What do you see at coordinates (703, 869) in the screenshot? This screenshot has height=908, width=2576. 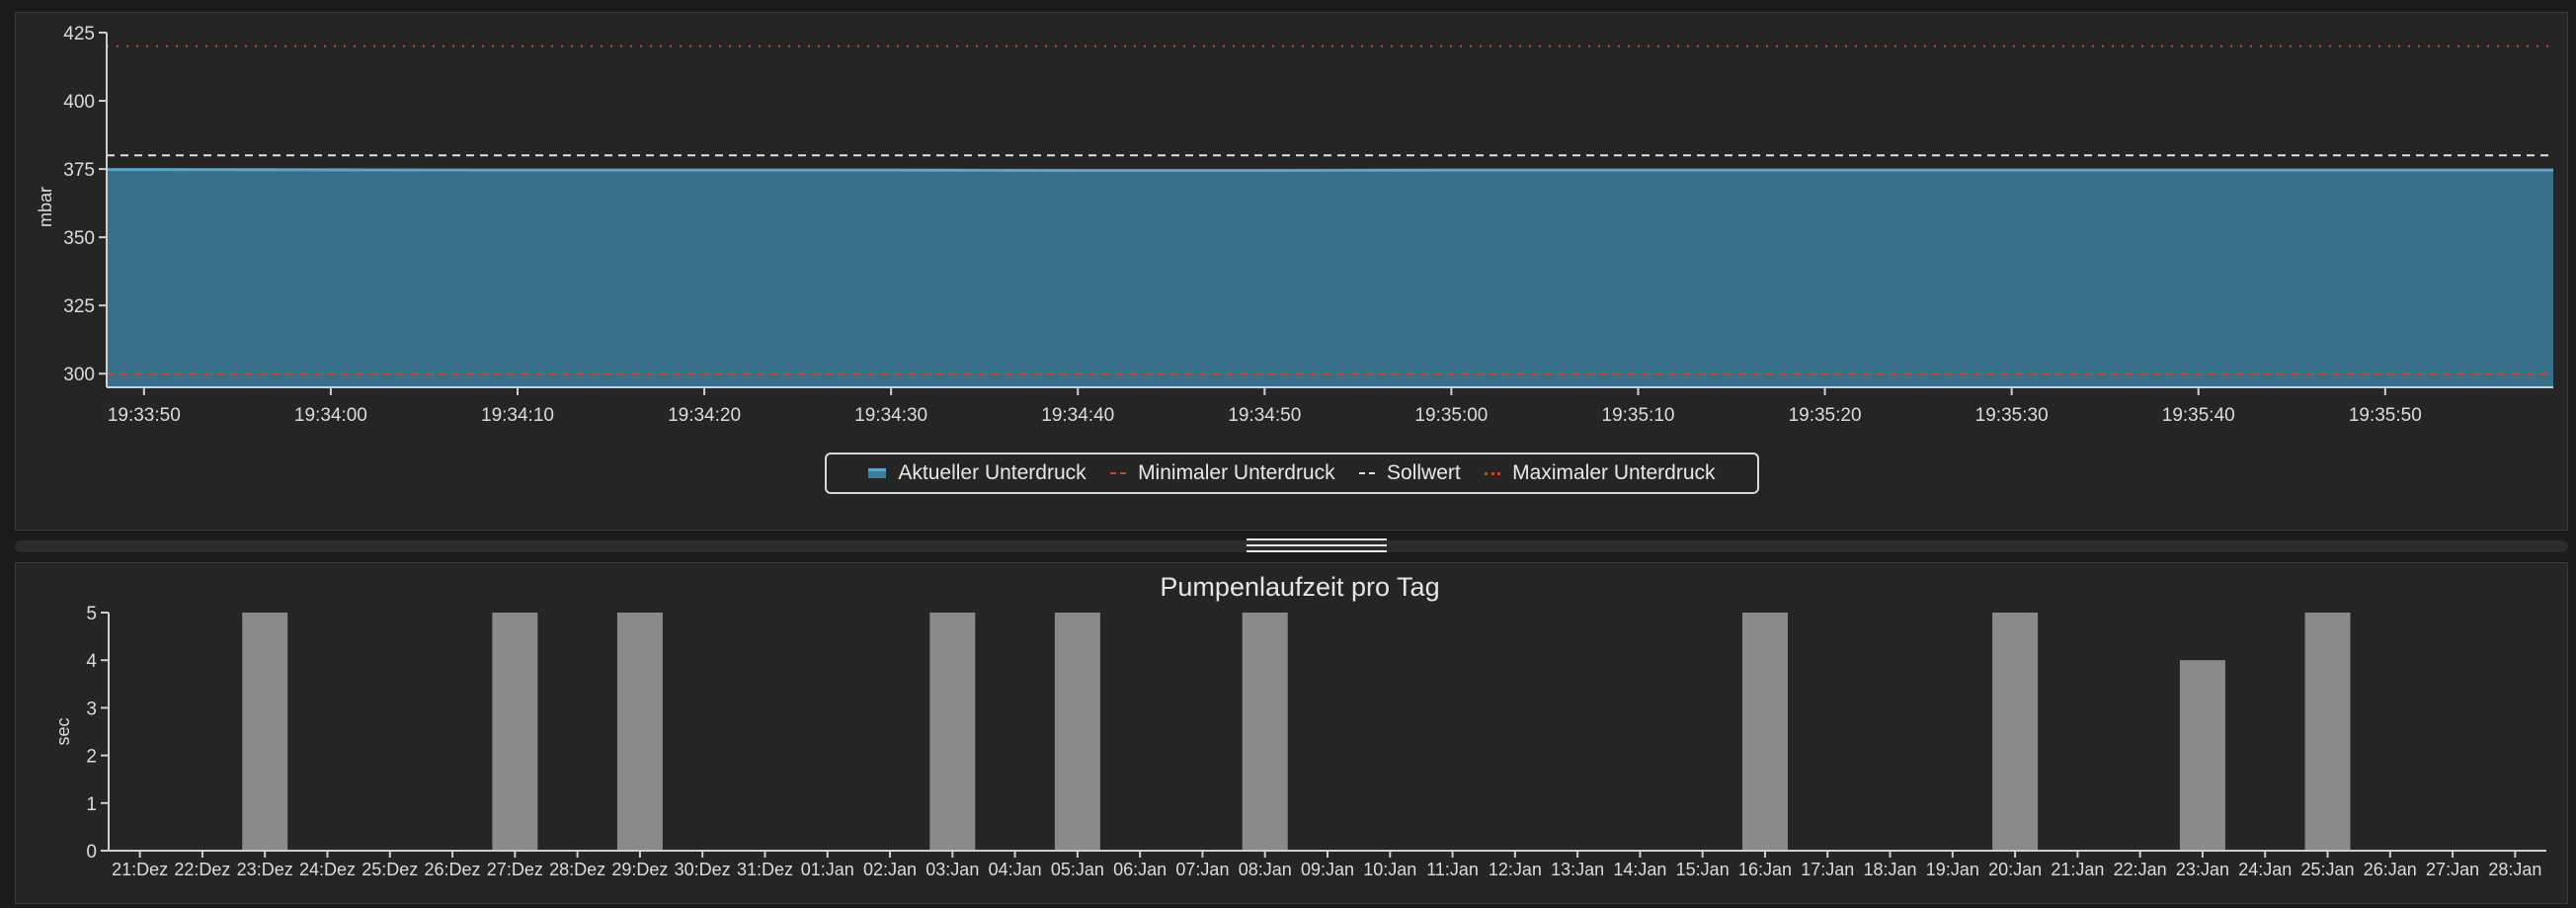 I see `x-tick-label: 30:Dez` at bounding box center [703, 869].